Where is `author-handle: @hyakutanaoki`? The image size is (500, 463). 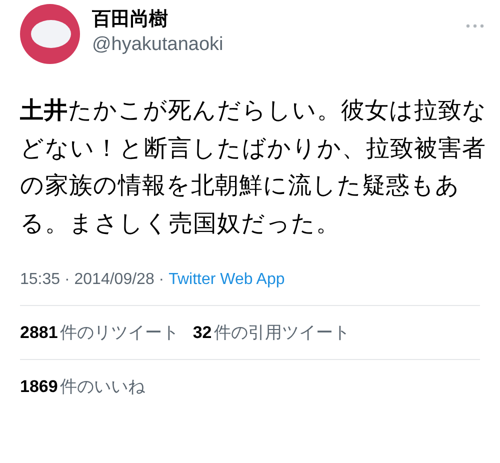 author-handle: @hyakutanaoki is located at coordinates (158, 45).